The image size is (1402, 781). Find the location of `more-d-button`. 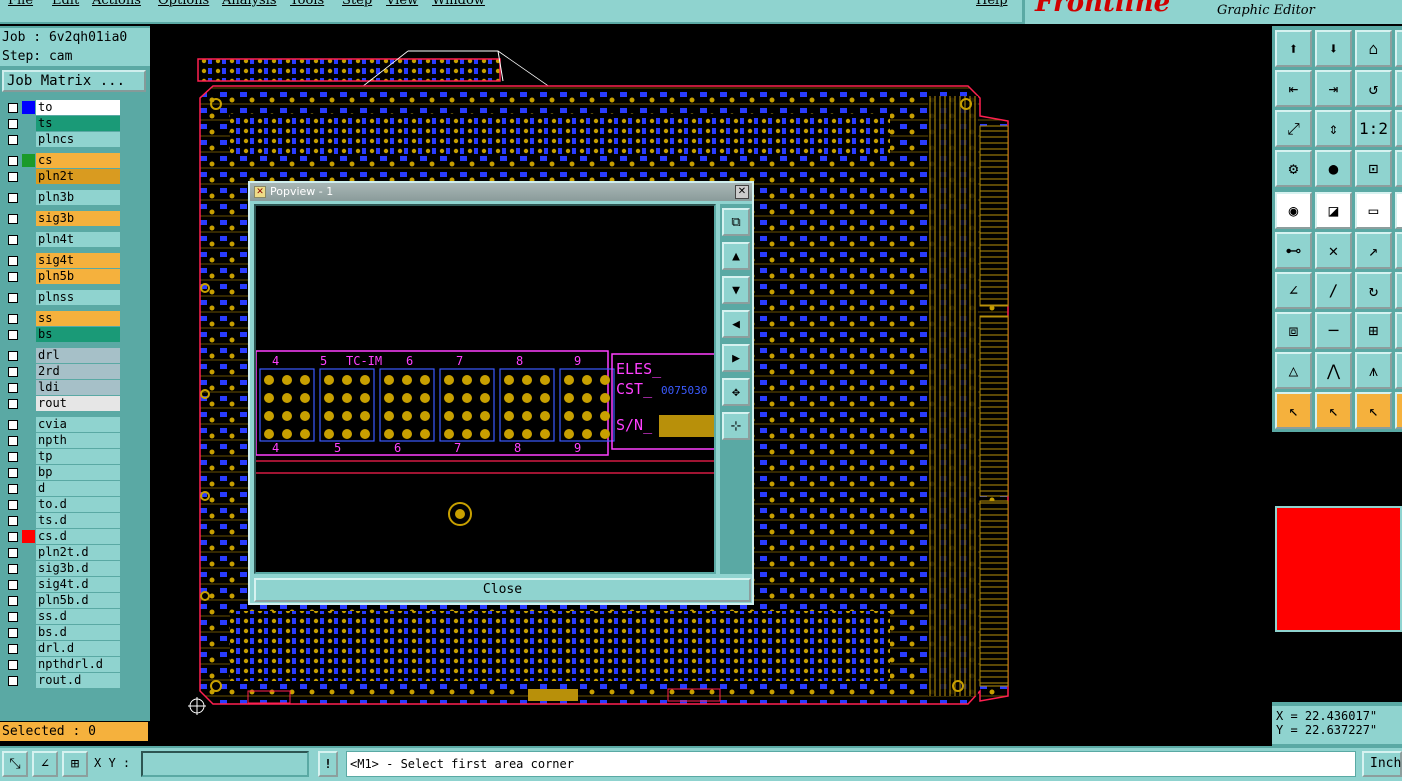

more-d-button is located at coordinates (1398, 168).